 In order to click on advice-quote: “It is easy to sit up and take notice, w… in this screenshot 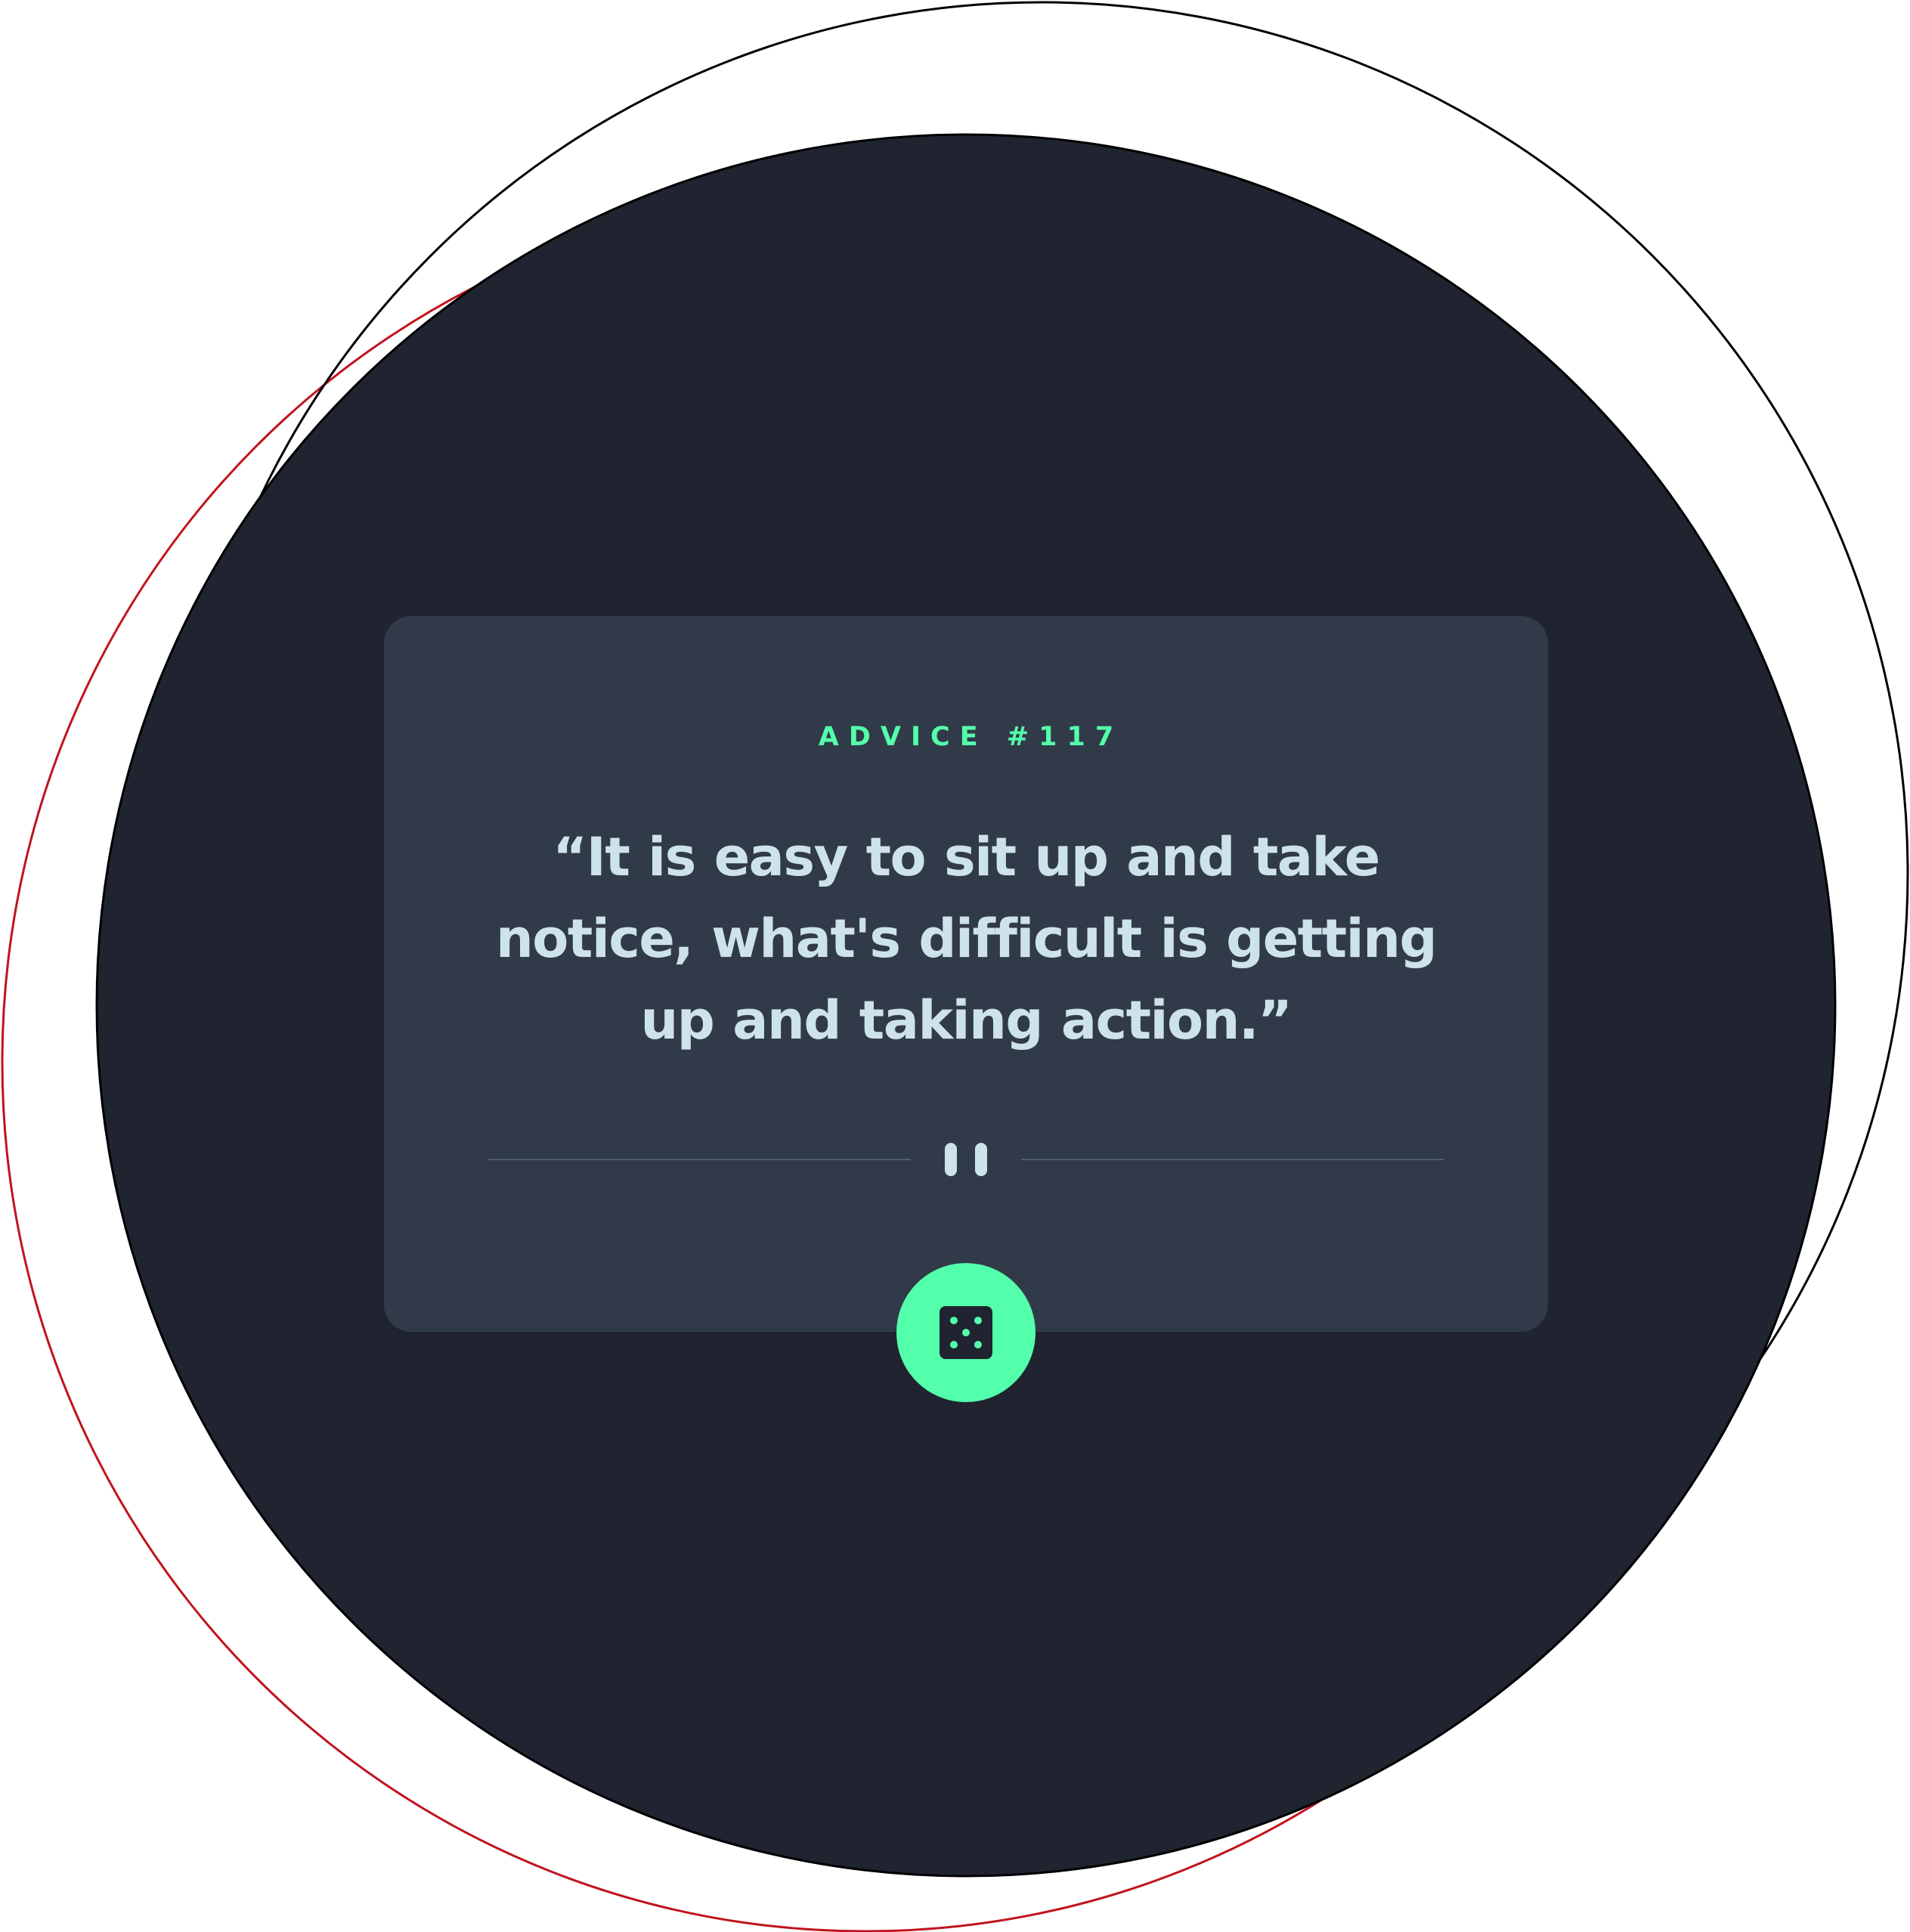, I will do `click(966, 938)`.